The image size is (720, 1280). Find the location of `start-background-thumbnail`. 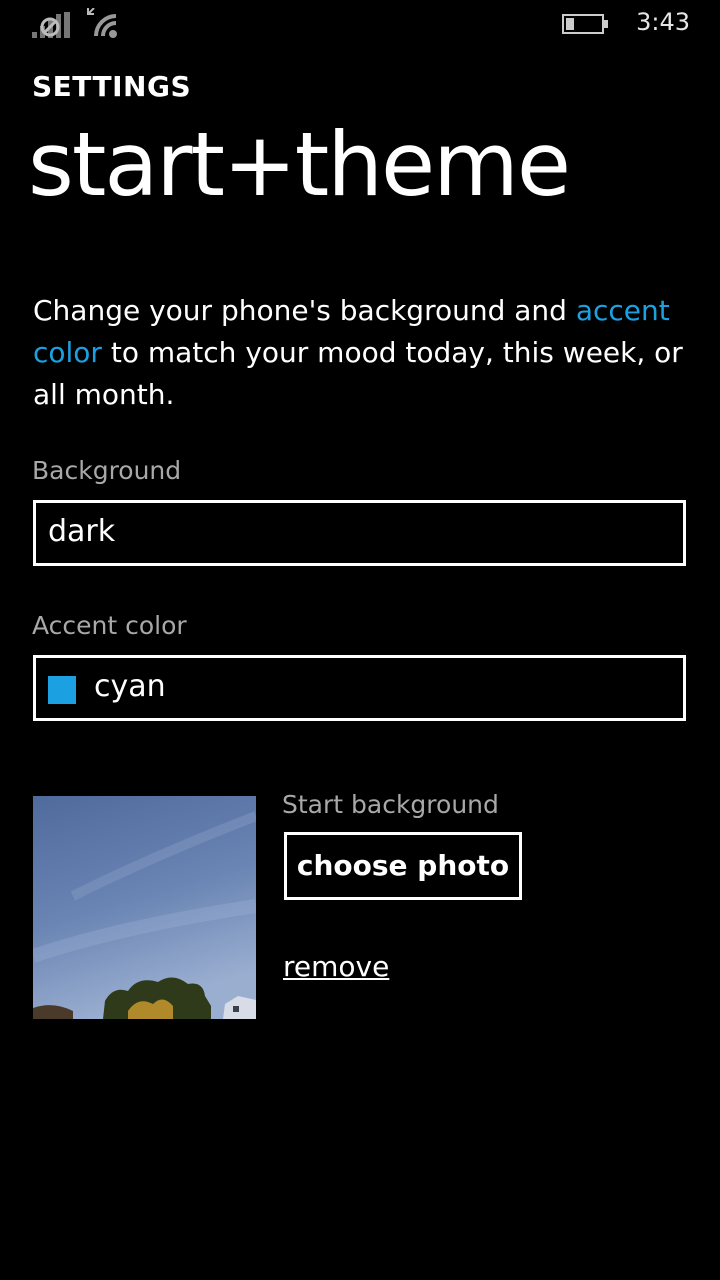

start-background-thumbnail is located at coordinates (144, 907).